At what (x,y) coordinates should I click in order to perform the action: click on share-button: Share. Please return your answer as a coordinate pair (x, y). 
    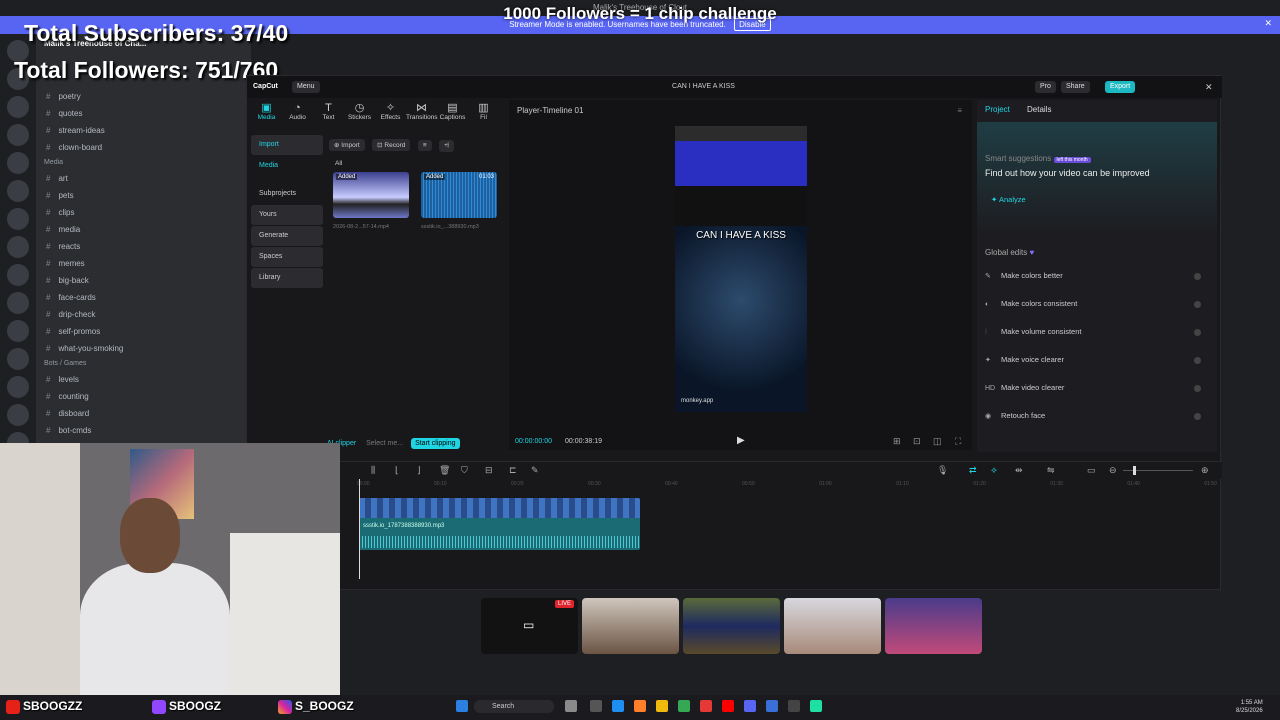
    Looking at the image, I should click on (1075, 87).